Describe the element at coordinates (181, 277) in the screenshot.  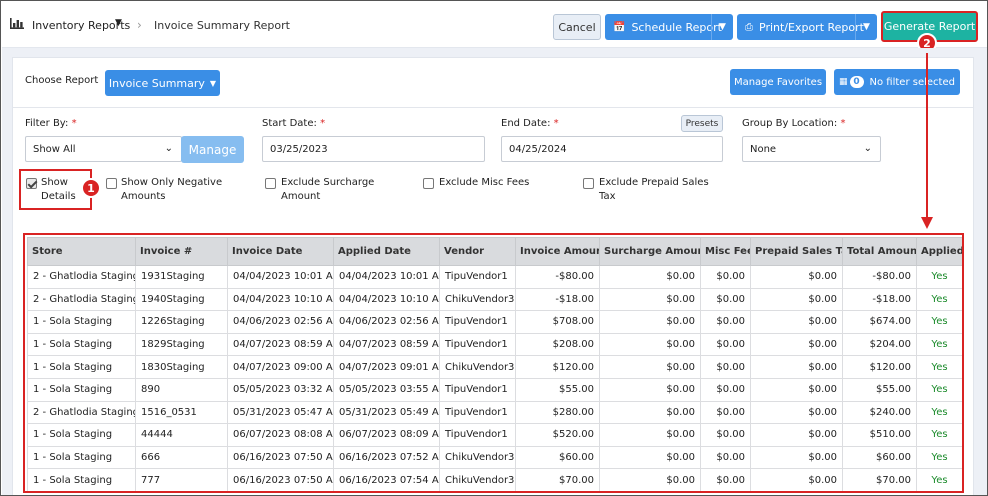
I see `table-cell: 1931Staging` at that location.